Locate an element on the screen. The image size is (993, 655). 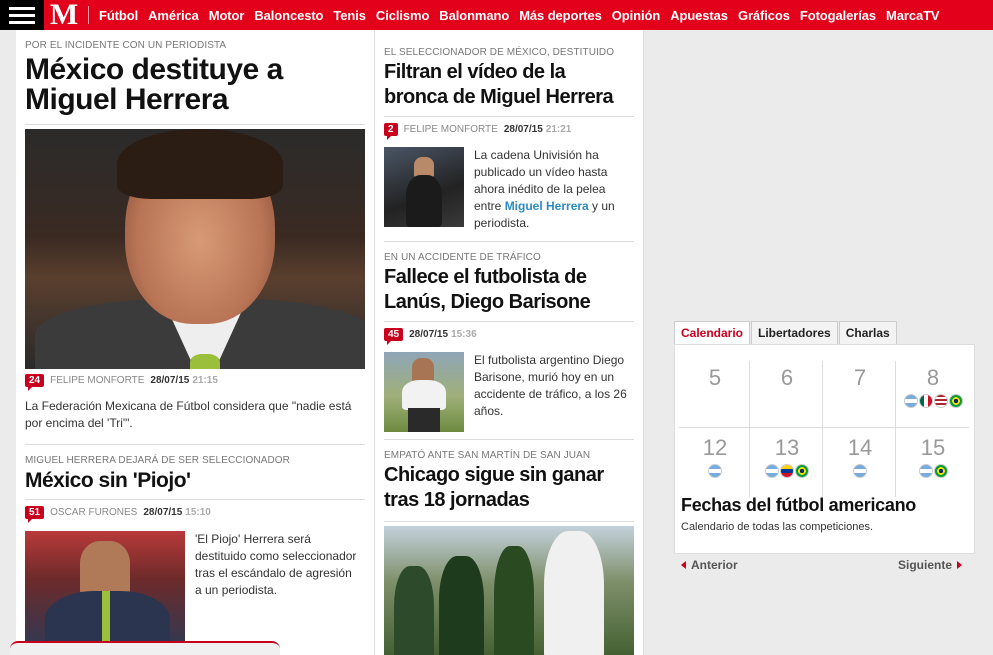
calendar-title: Fechas del fútbol americano is located at coordinates (798, 505).